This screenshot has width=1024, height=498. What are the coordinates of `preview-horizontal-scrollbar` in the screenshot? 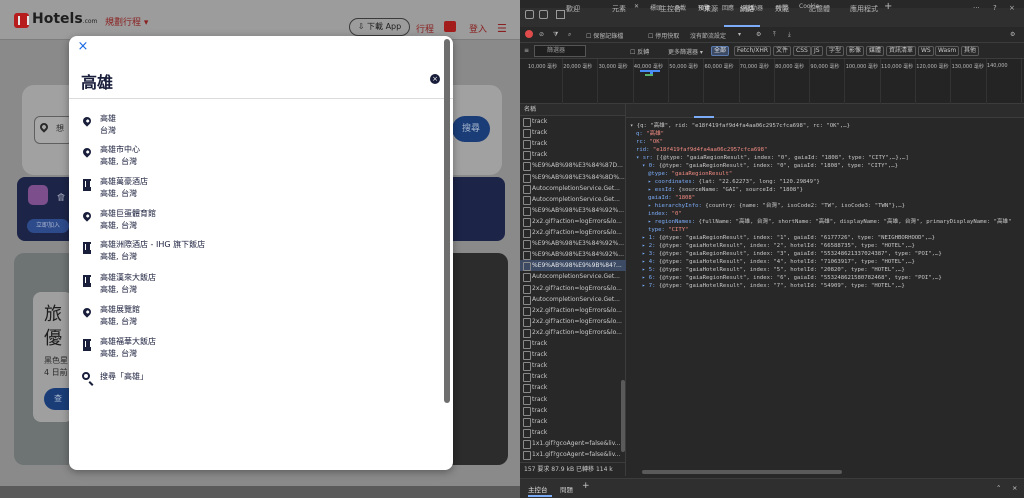 It's located at (742, 472).